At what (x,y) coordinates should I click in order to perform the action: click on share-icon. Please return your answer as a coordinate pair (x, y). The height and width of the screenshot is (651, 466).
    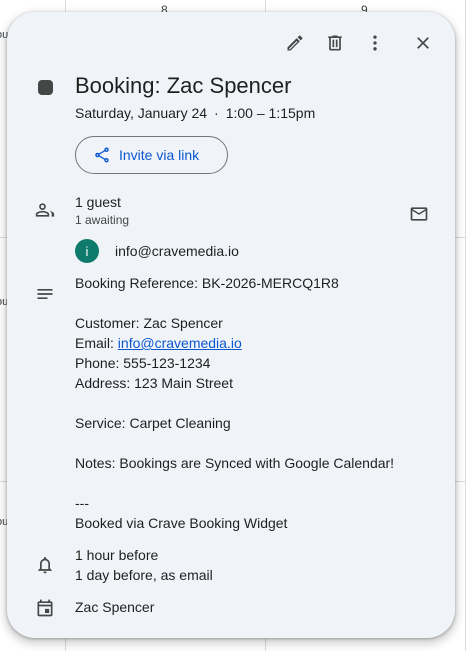
    Looking at the image, I should click on (102, 155).